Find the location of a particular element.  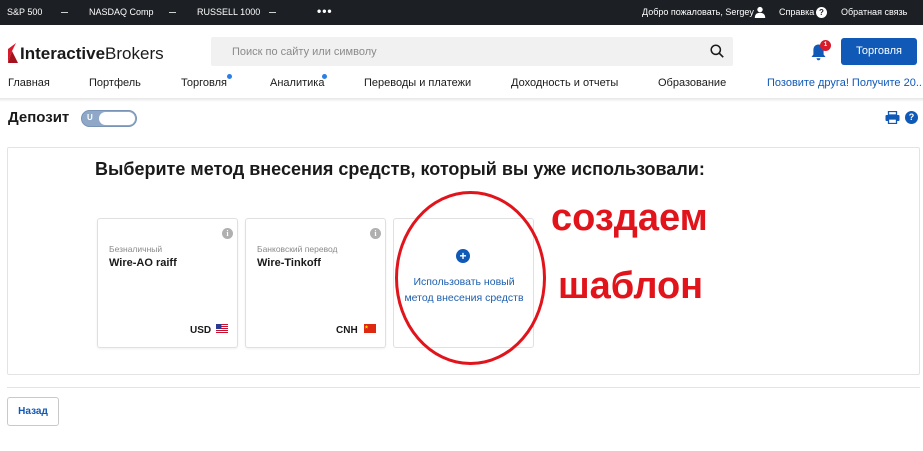

nav-item-education: Образование is located at coordinates (692, 83).